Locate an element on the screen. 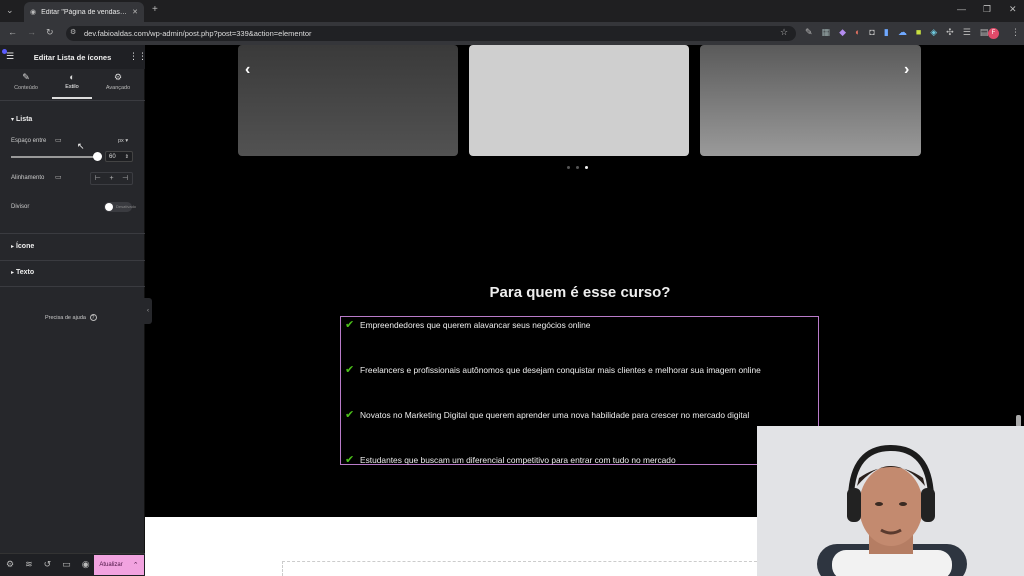 This screenshot has width=1024, height=576. layers-icon: ≋ is located at coordinates (29, 564).